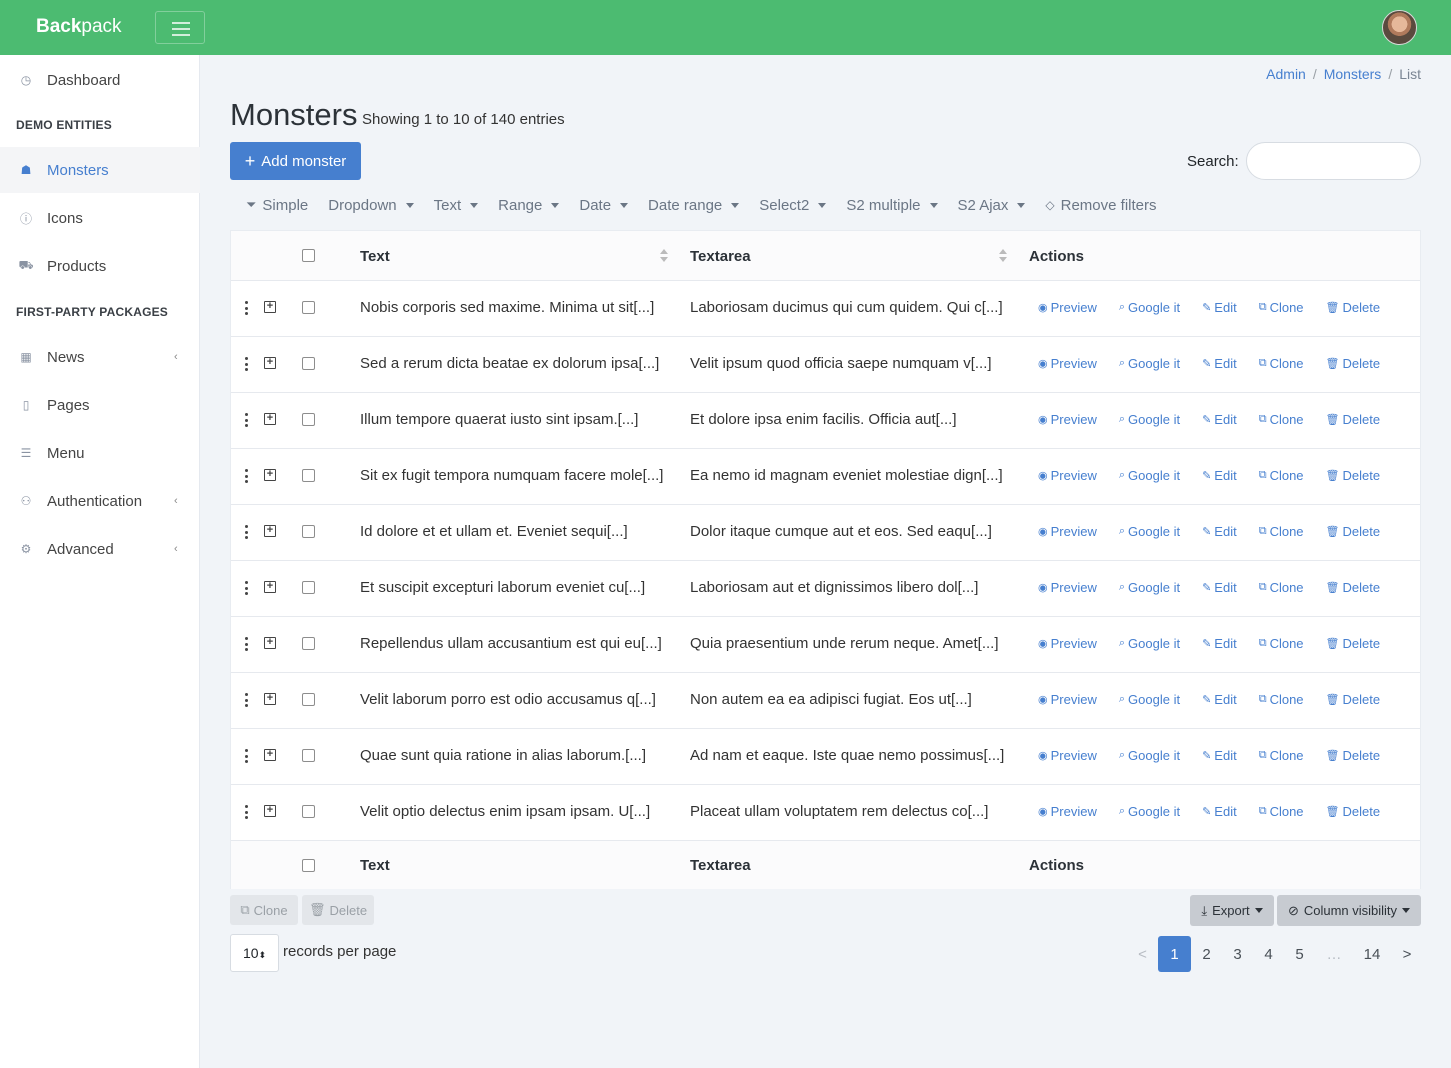  Describe the element at coordinates (100, 266) in the screenshot. I see `sidebar-item-products: ⛟ Products` at that location.